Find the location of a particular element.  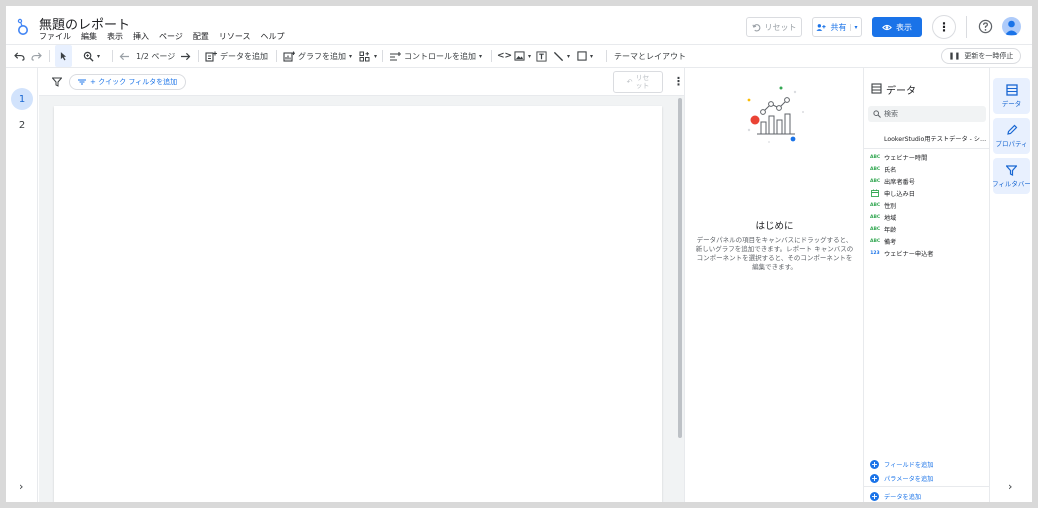

data-panel-add-data-button: + データを追加 is located at coordinates (895, 496).